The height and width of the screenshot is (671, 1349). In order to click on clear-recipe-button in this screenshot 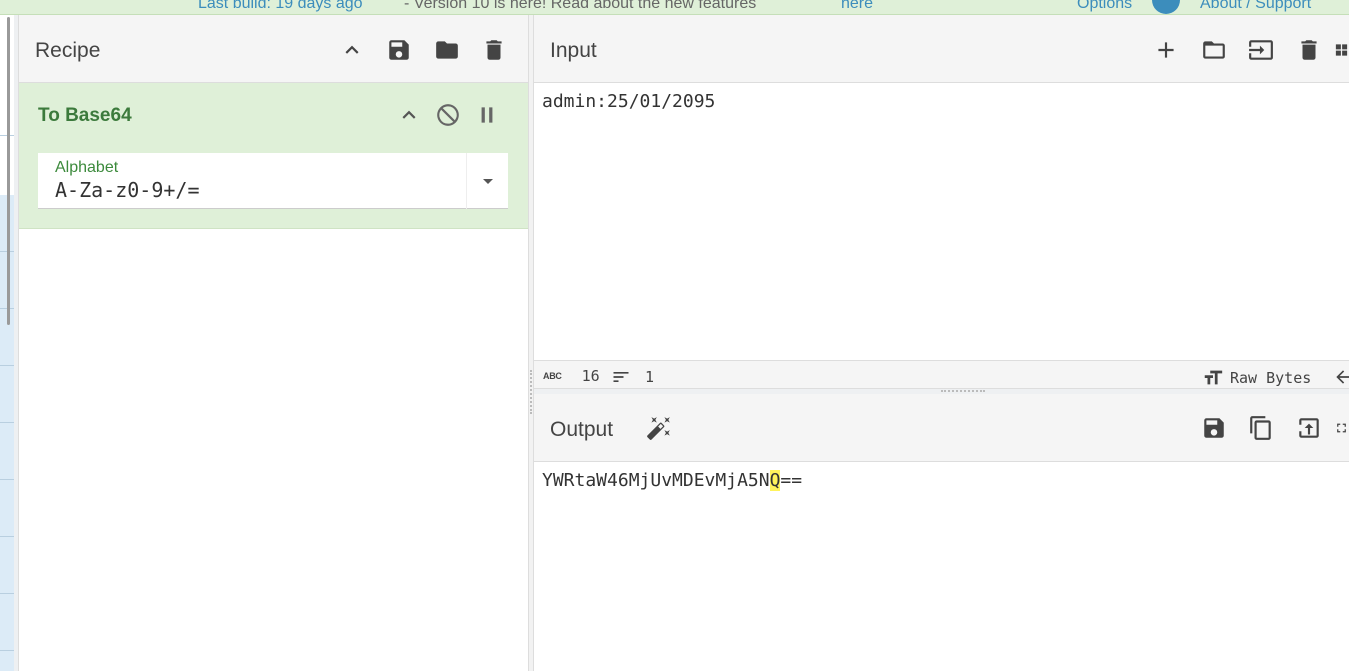, I will do `click(494, 50)`.